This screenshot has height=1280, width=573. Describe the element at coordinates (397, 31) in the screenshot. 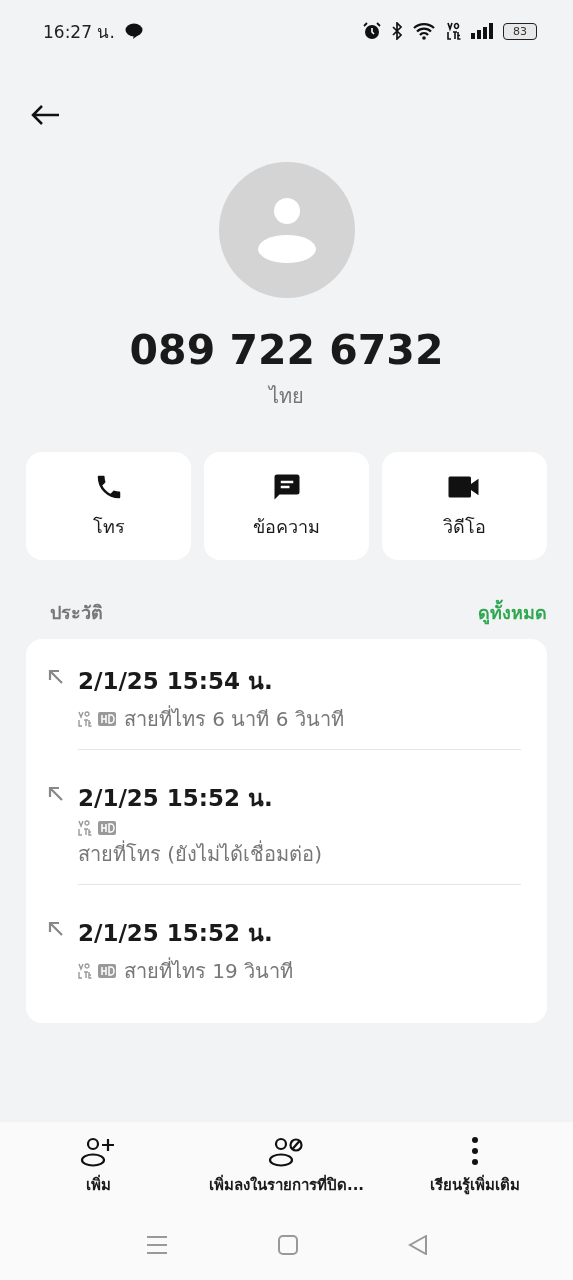

I see `bluetooth-icon` at that location.